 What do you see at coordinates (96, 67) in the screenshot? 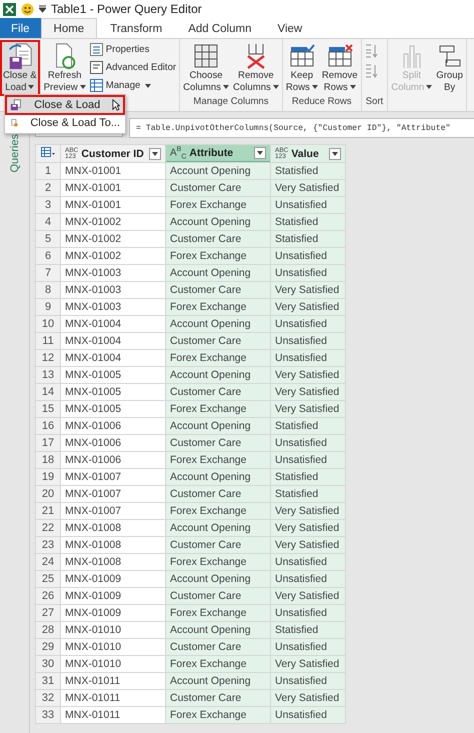
I see `editor-icon` at bounding box center [96, 67].